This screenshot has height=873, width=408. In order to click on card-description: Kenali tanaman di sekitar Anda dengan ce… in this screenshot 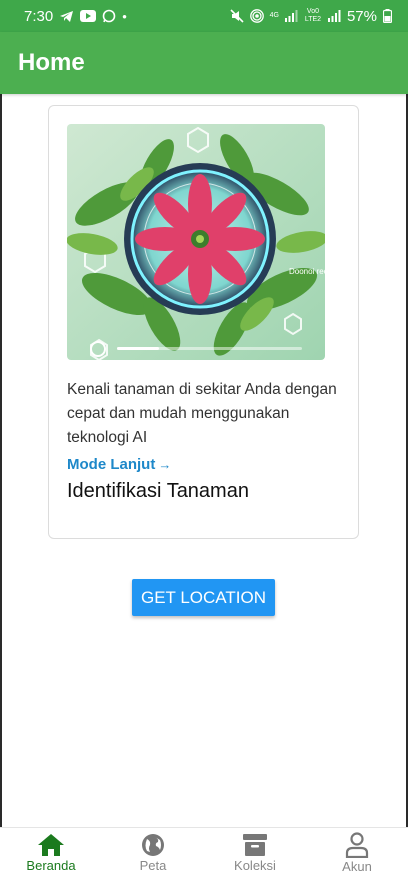, I will do `click(202, 413)`.